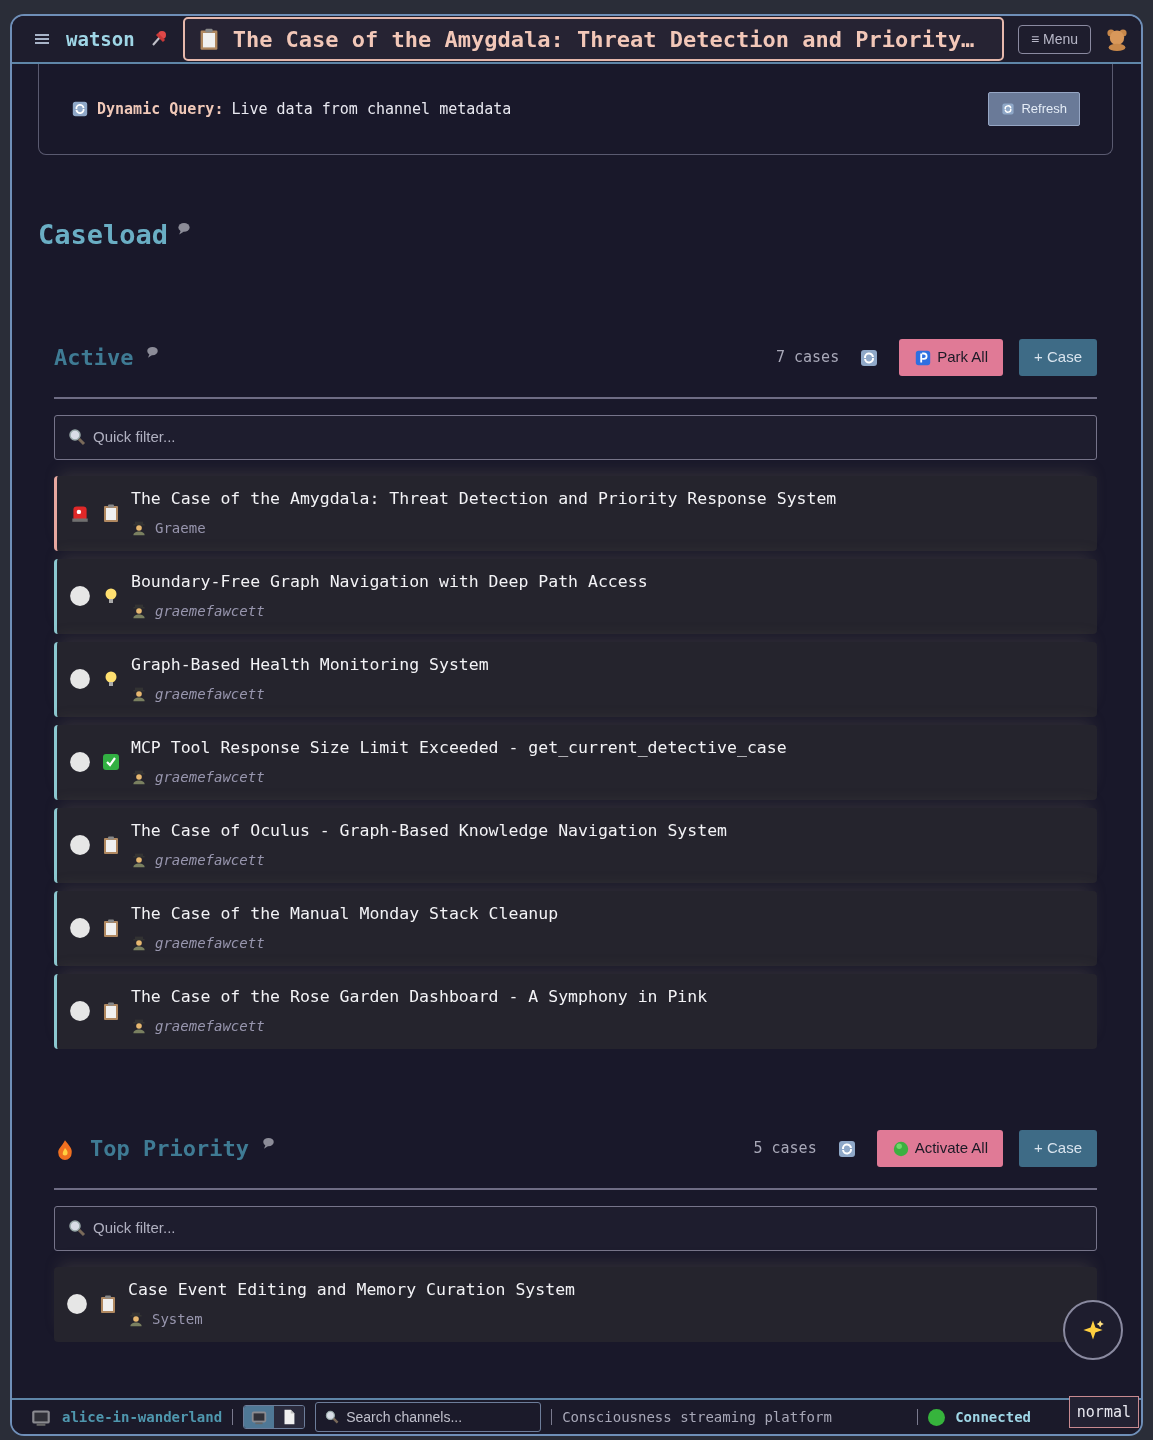 This screenshot has width=1153, height=1440. Describe the element at coordinates (1054, 39) in the screenshot. I see `menu-button: ≡ Menu` at that location.